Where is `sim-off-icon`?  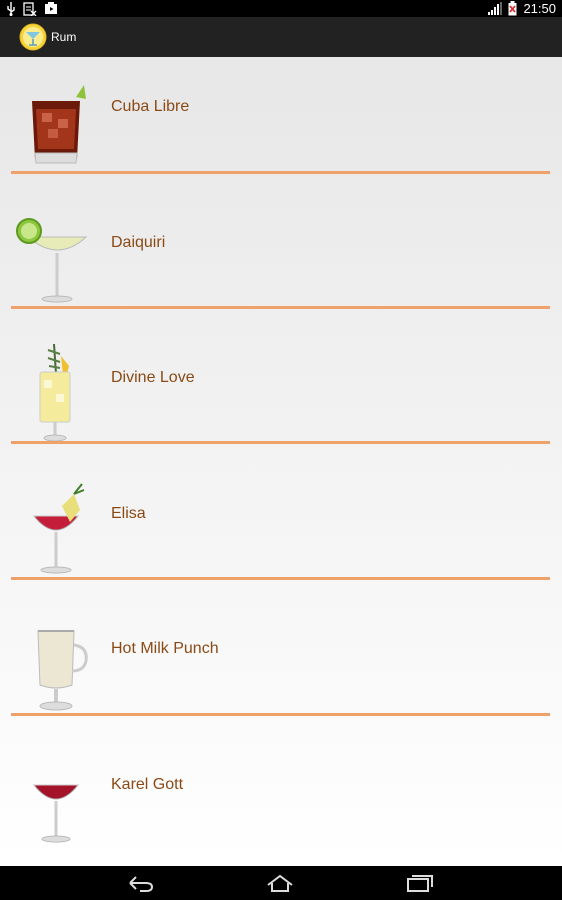
sim-off-icon is located at coordinates (30, 8).